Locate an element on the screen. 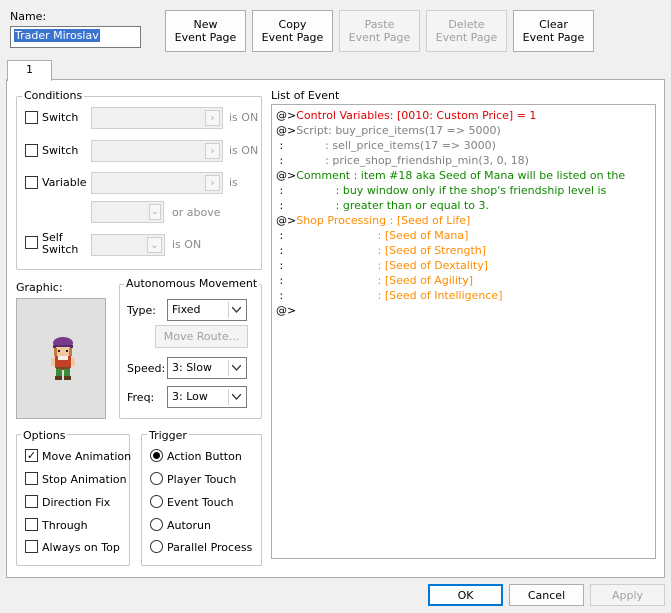  move-animation-checkbox: ✓ is located at coordinates (31, 455).